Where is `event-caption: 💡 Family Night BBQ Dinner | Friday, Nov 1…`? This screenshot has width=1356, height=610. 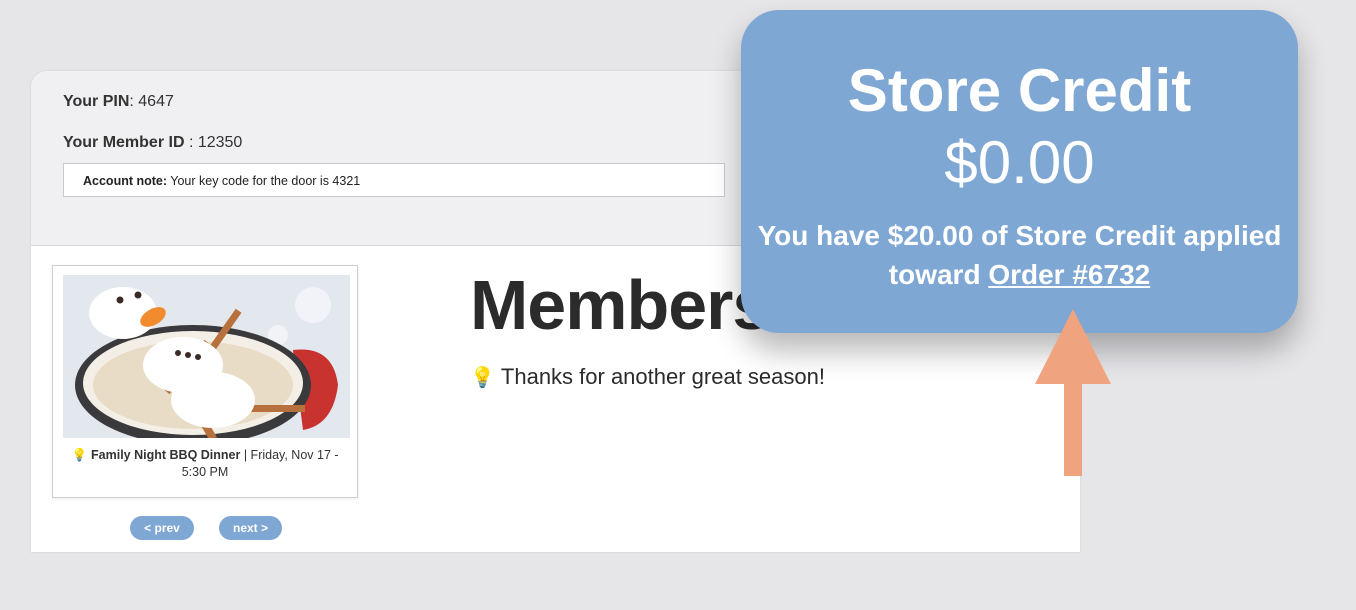 event-caption: 💡 Family Night BBQ Dinner | Friday, Nov 1… is located at coordinates (205, 464).